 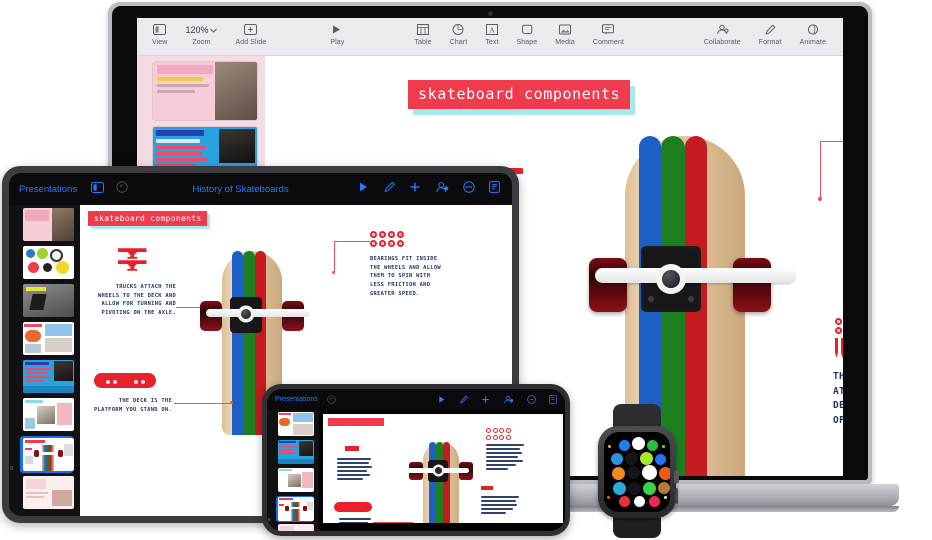 I want to click on text-button: A Text, so click(x=491, y=32).